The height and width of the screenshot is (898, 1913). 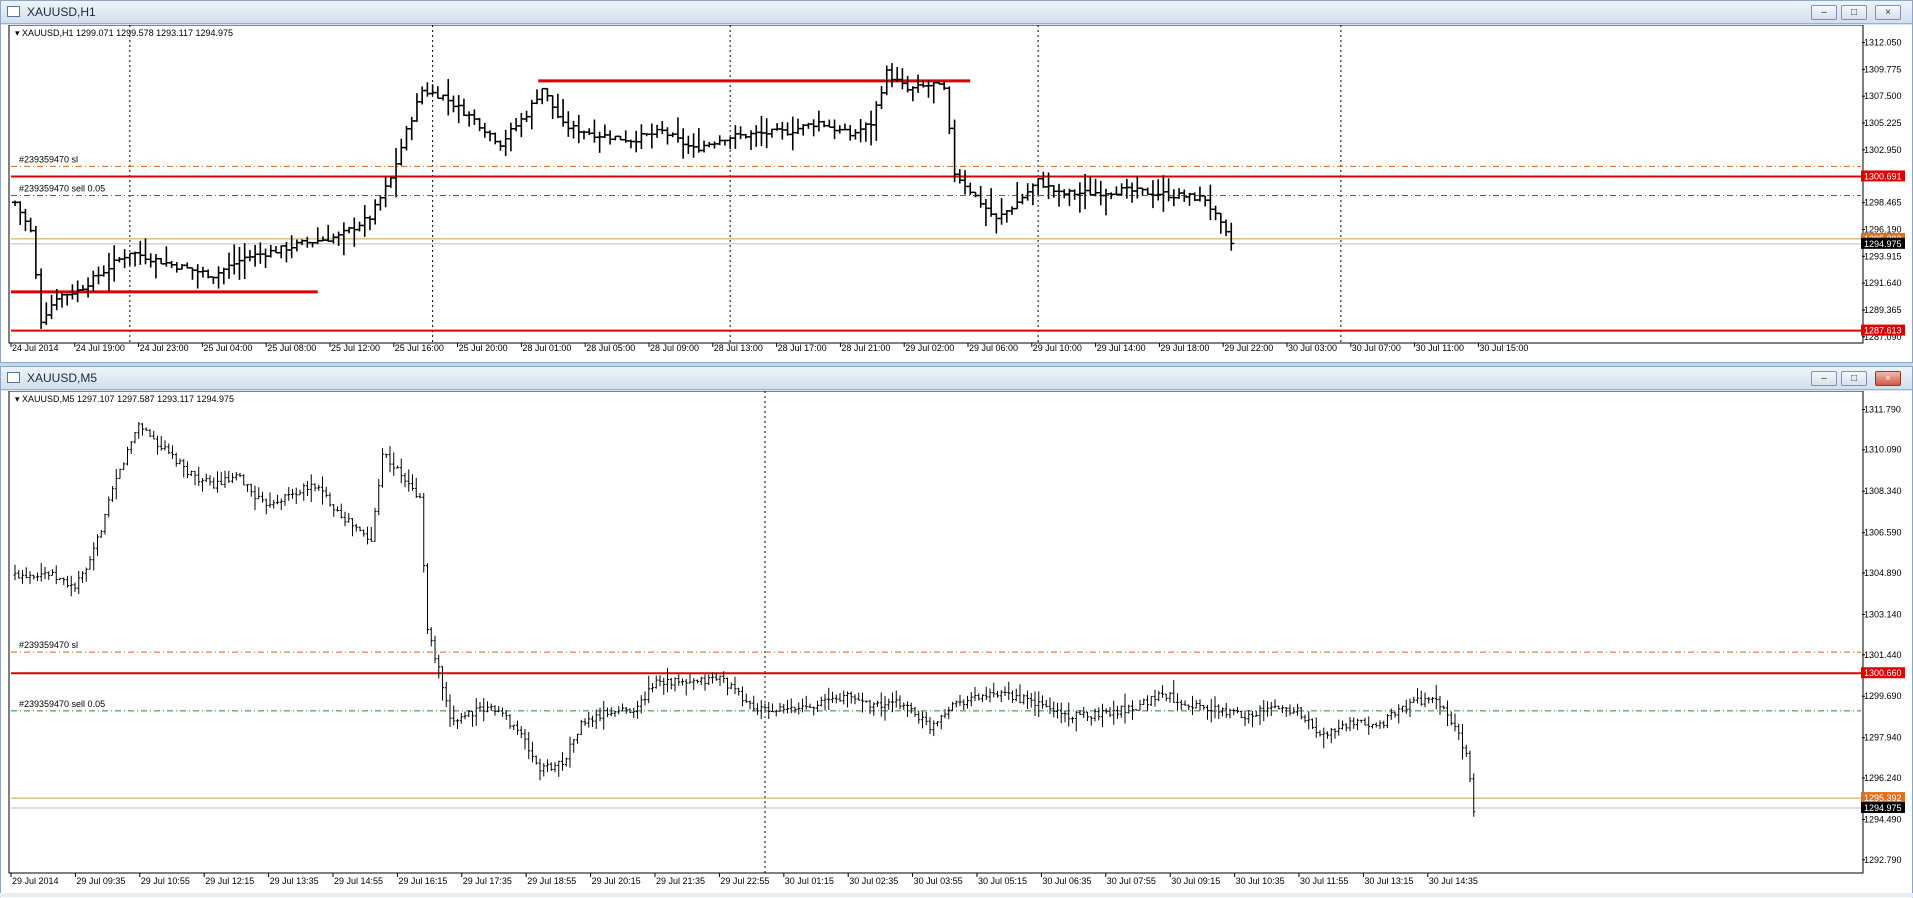 I want to click on svg-text: 1300.691, so click(x=1883, y=176).